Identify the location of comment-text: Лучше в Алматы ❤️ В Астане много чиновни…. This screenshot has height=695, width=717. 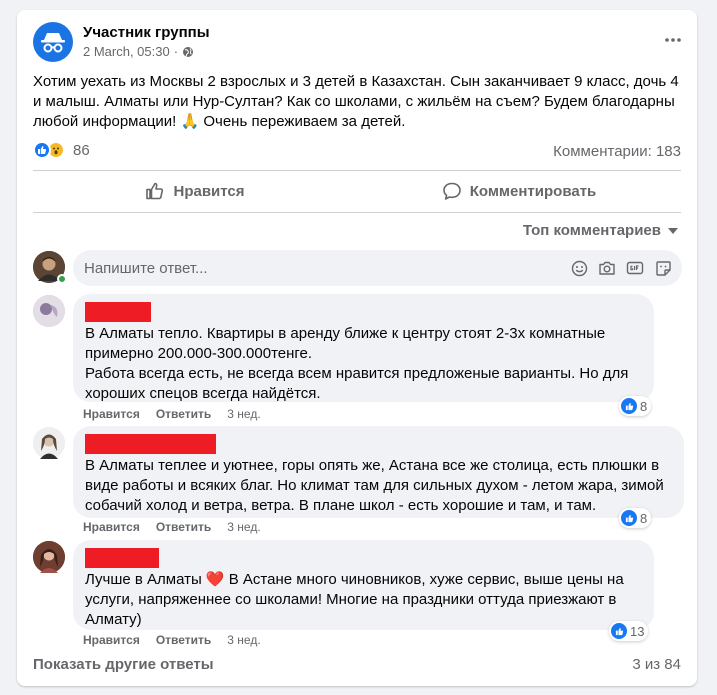
(354, 599).